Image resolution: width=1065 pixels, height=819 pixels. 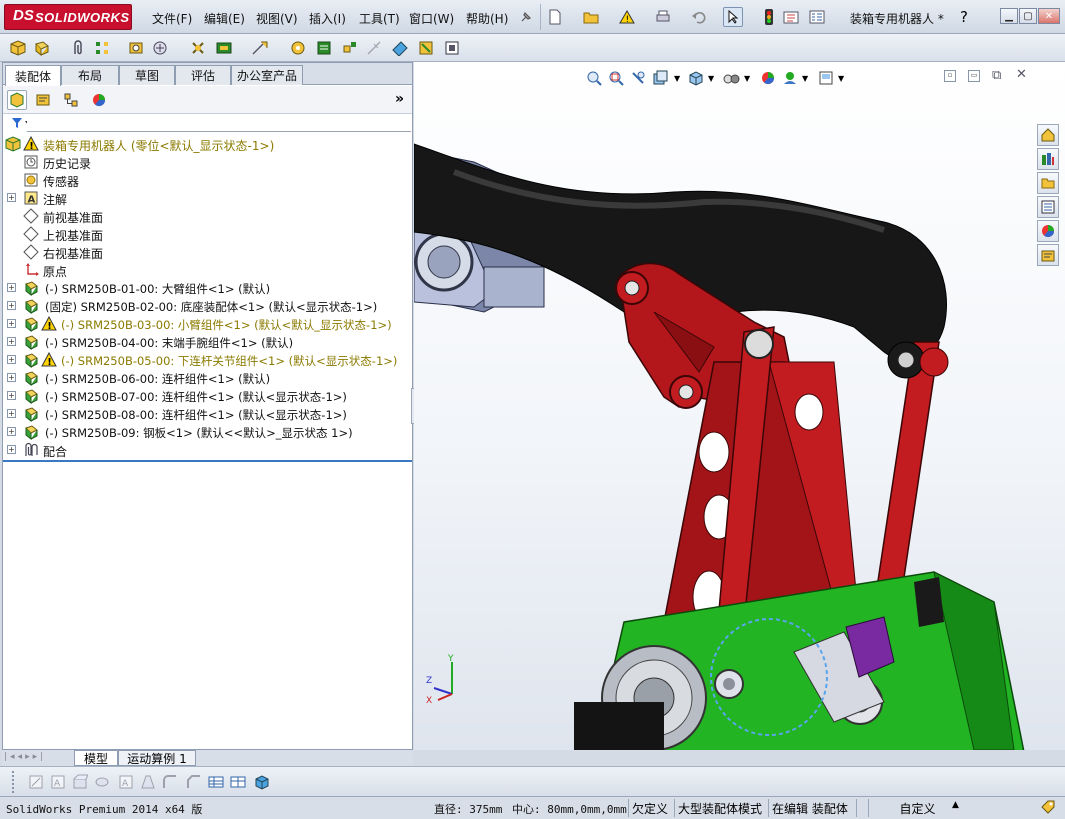 What do you see at coordinates (431, 18) in the screenshot?
I see `menu-window: 窗口(W)` at bounding box center [431, 18].